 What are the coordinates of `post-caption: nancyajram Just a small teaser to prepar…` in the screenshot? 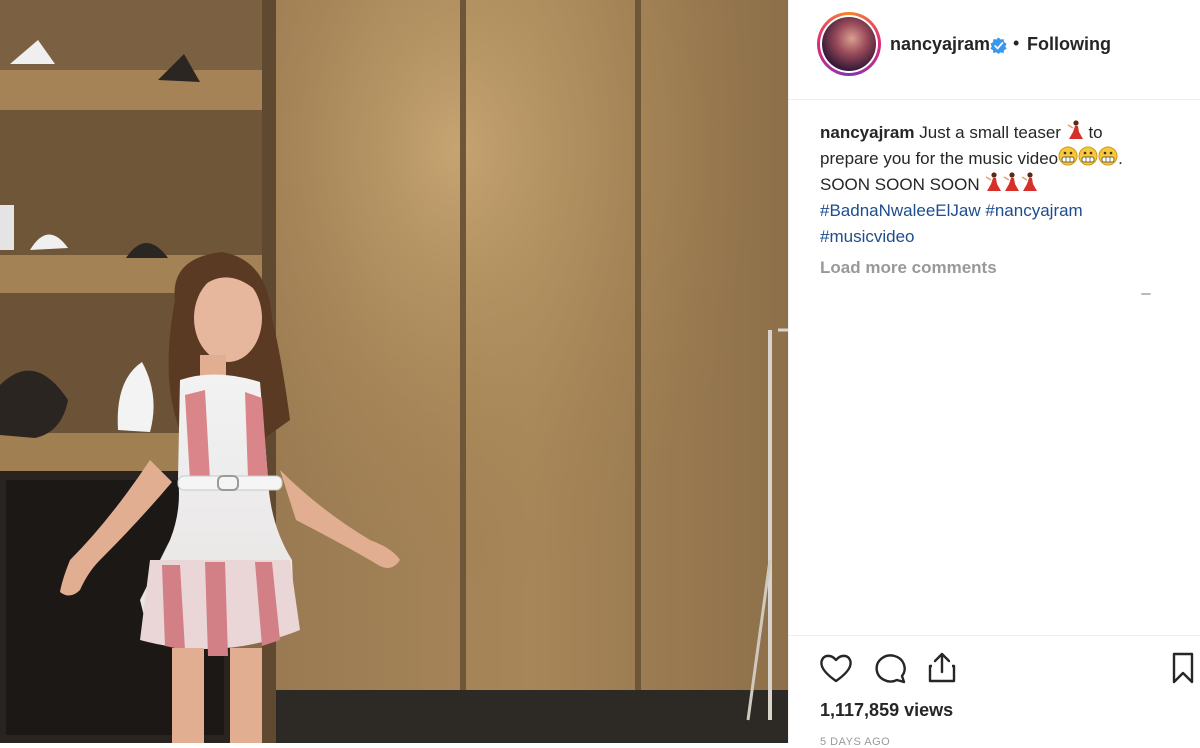 It's located at (1000, 185).